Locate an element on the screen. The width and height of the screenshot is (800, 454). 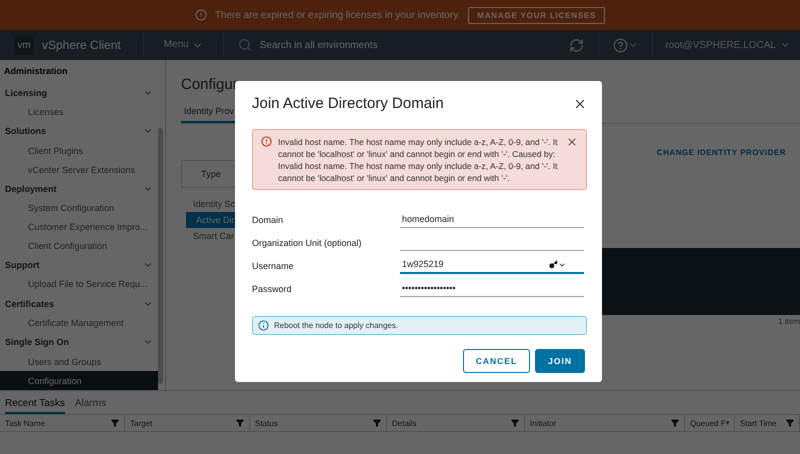
sidebar-item: vCenter Server Extensions is located at coordinates (79, 169).